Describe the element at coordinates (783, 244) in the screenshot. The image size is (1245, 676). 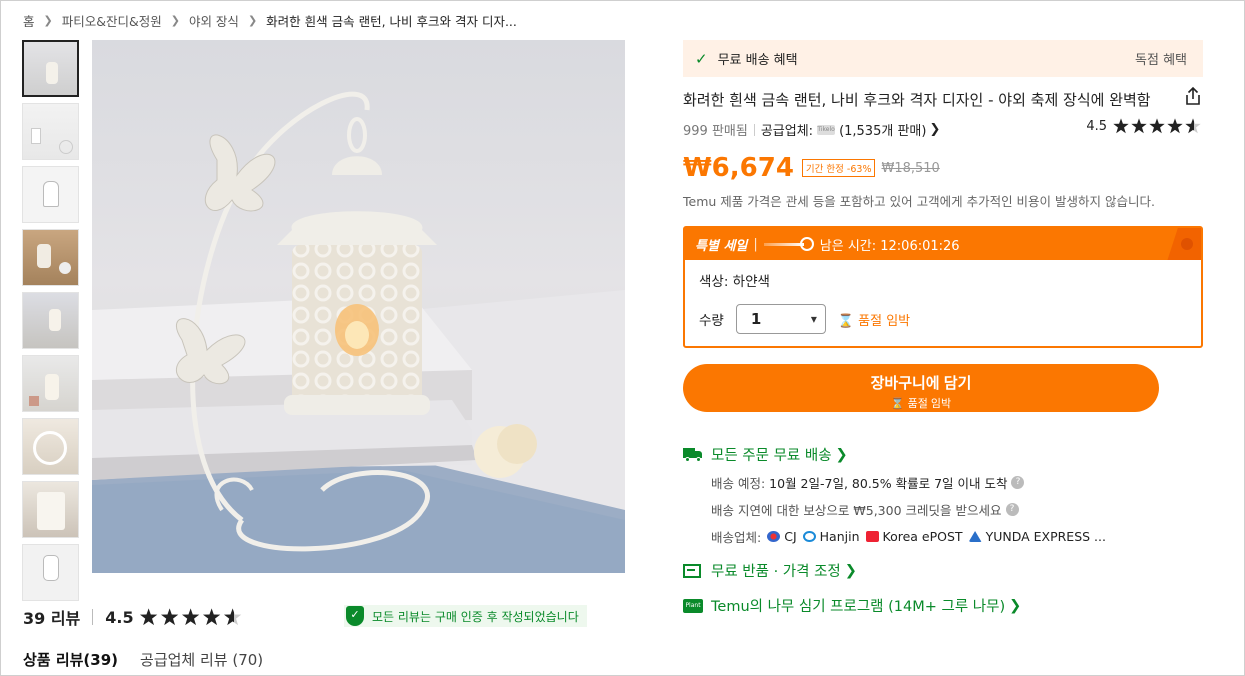
I see `timer-streak` at that location.